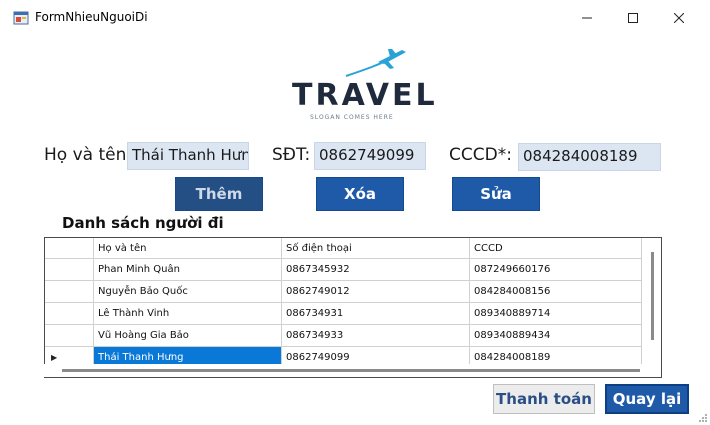 The width and height of the screenshot is (710, 425). I want to click on table-row: Lê Thành Vinh 086734931 089340889714, so click(343, 313).